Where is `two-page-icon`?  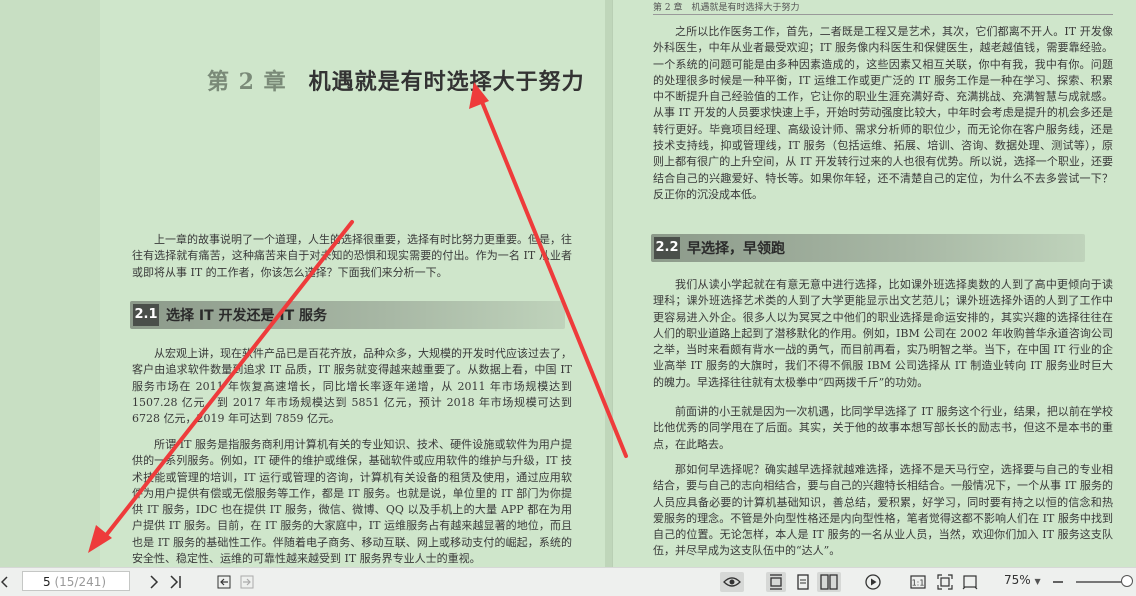
two-page-icon is located at coordinates (829, 582).